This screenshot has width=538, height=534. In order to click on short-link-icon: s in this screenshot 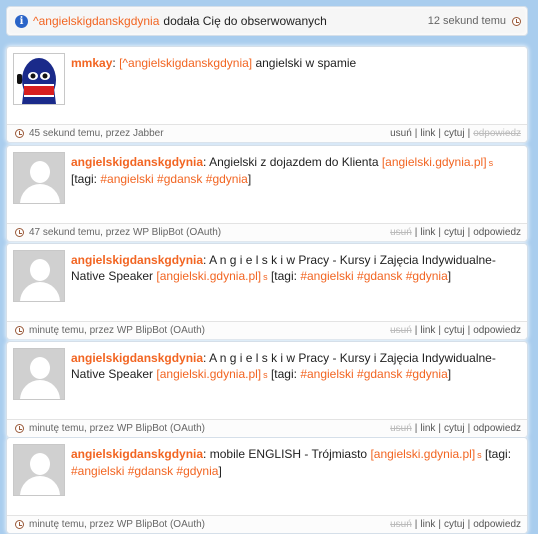, I will do `click(491, 163)`.